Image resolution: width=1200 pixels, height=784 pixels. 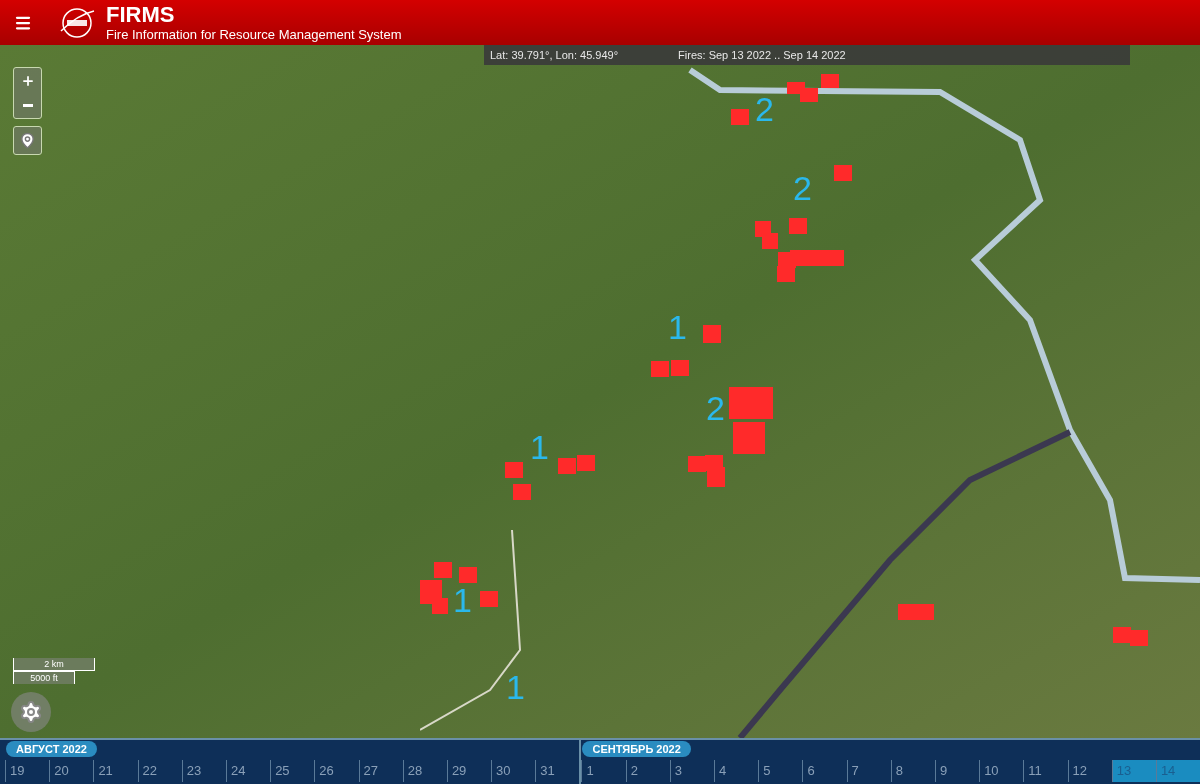 I want to click on scale-metric: 2 km, so click(x=54, y=664).